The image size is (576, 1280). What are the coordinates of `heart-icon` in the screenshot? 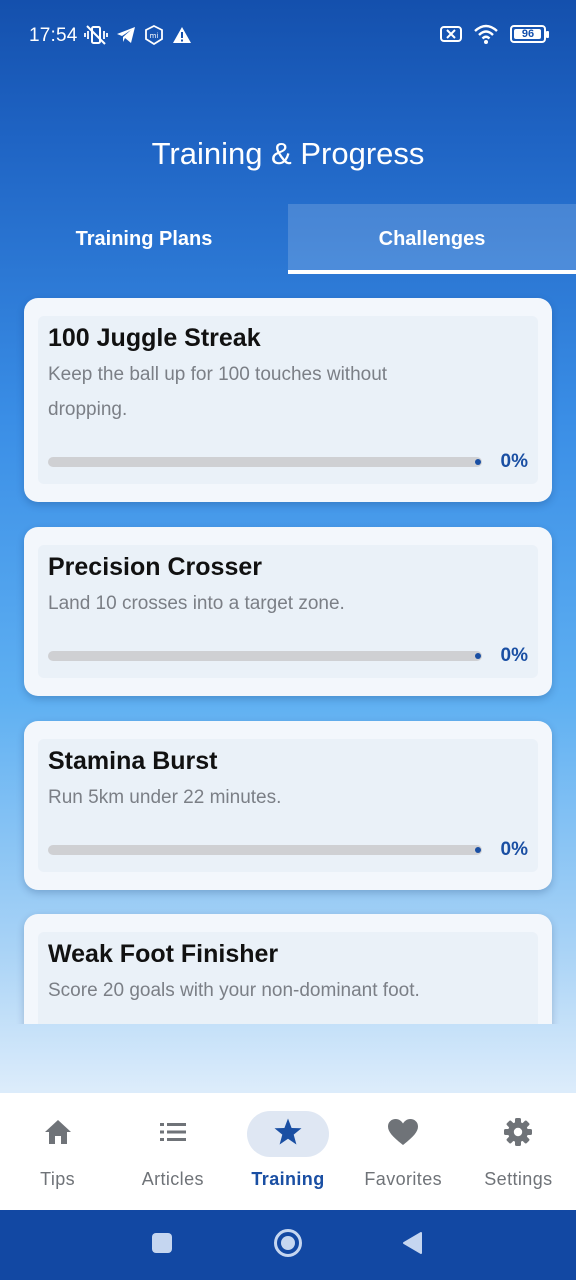 It's located at (403, 1134).